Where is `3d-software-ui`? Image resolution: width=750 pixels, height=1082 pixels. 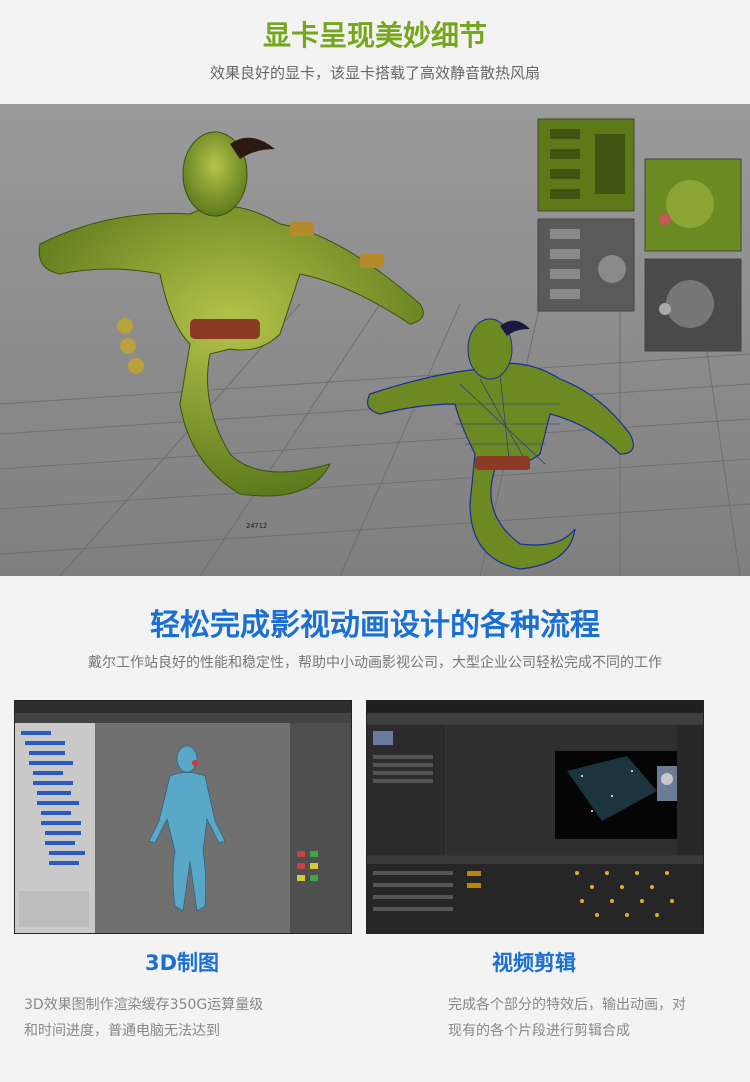
3d-software-ui is located at coordinates (183, 817).